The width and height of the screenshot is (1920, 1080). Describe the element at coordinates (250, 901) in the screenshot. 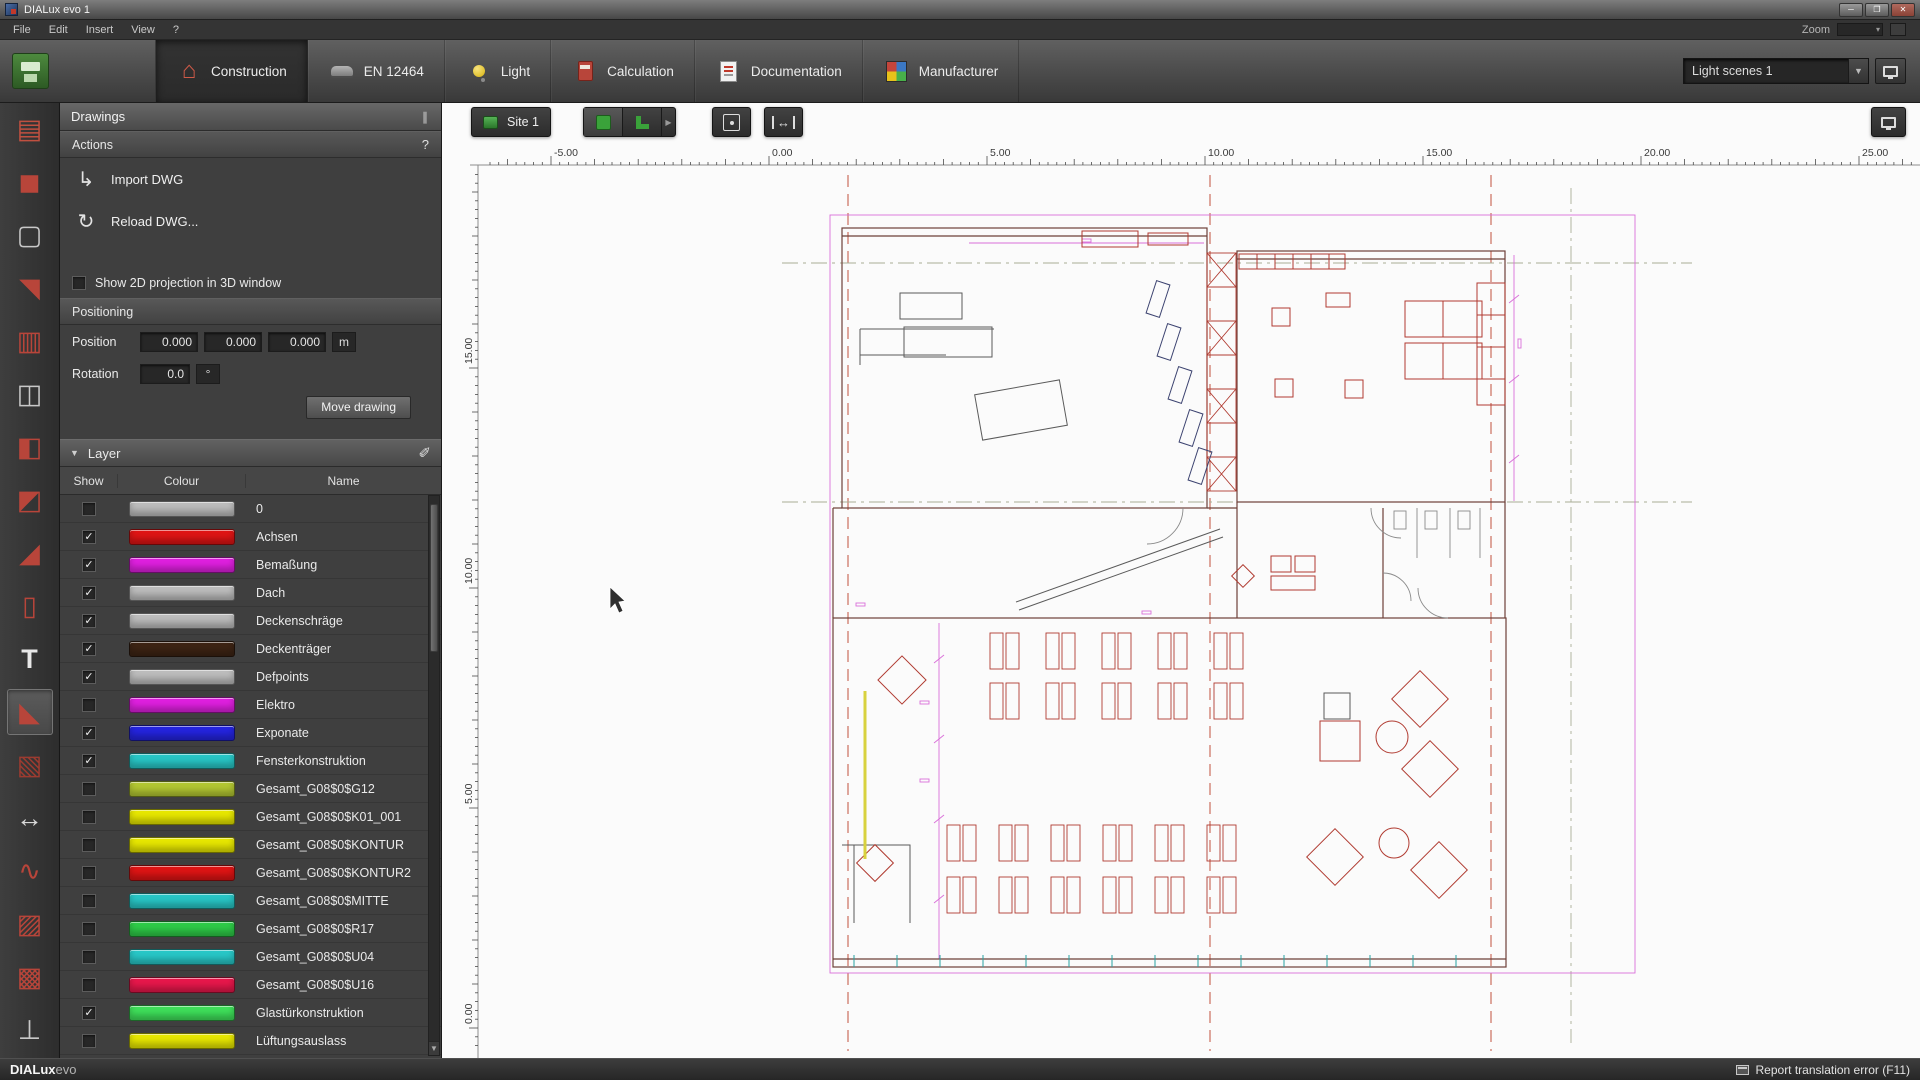

I see `layer-row: Gesamt_G08$0$MITTE` at that location.